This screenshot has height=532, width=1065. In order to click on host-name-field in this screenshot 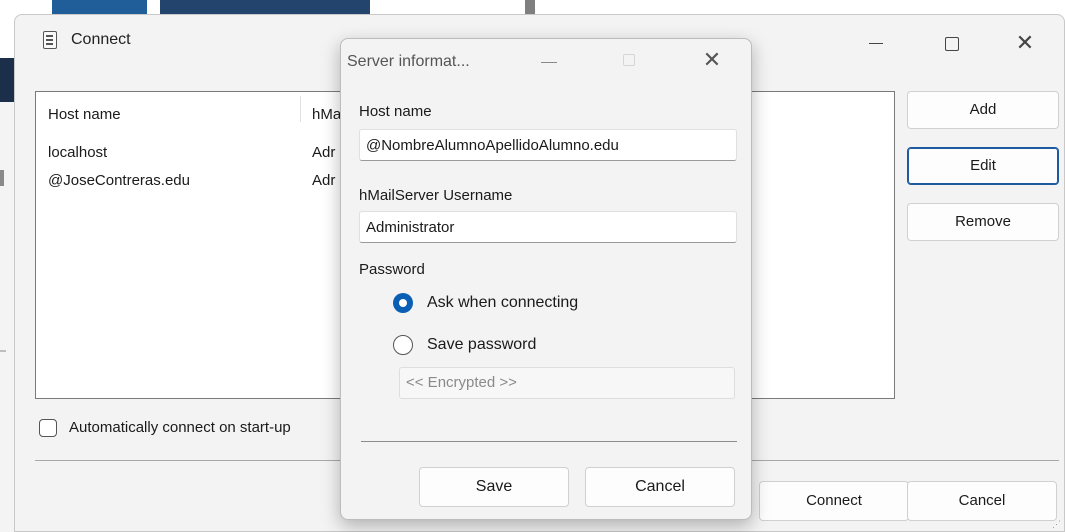, I will do `click(548, 145)`.